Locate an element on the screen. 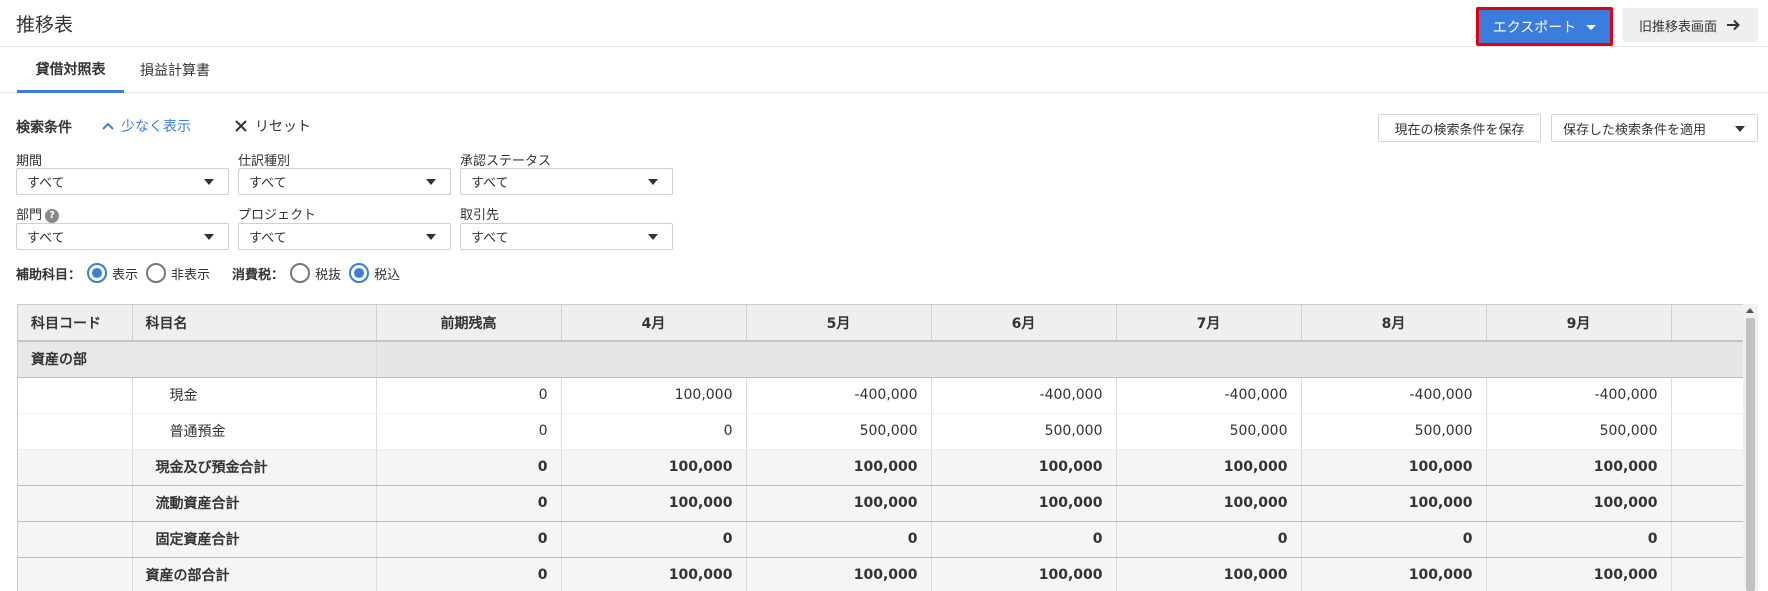 The height and width of the screenshot is (591, 1768). table-scrollbar is located at coordinates (1750, 447).